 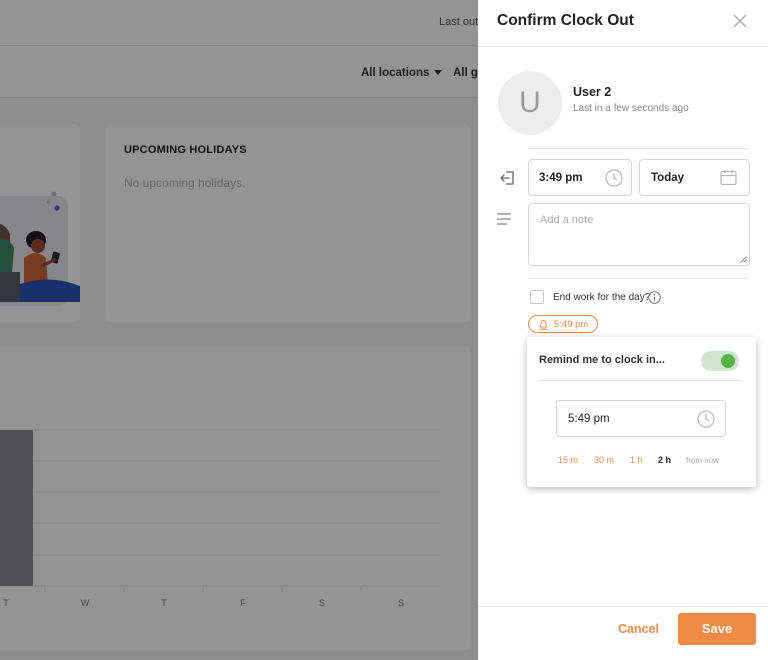 What do you see at coordinates (638, 629) in the screenshot?
I see `cancel-button: Cancel` at bounding box center [638, 629].